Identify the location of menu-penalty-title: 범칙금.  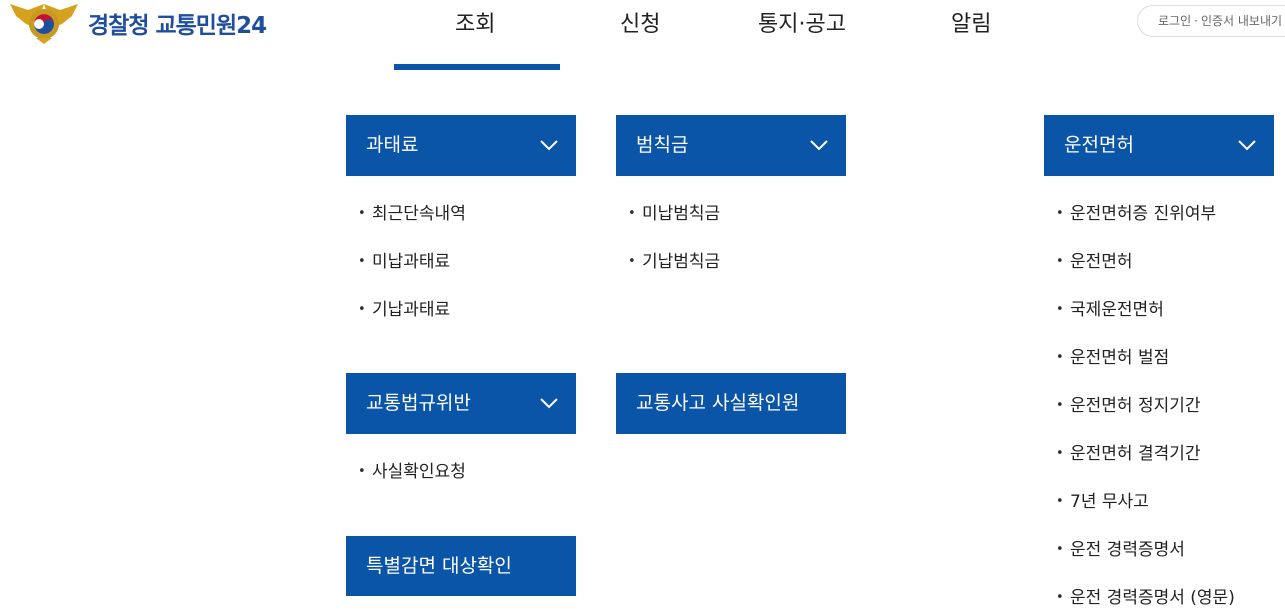
(662, 145).